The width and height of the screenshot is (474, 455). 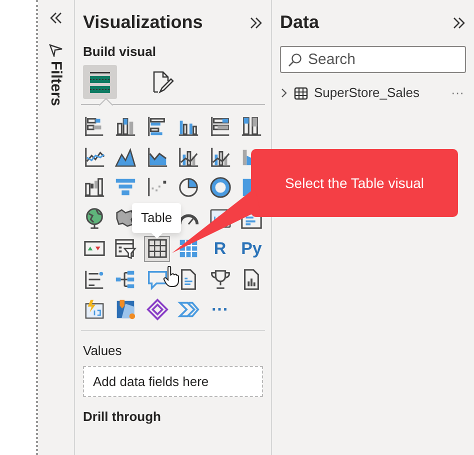 I want to click on pane-title: Data, so click(x=300, y=22).